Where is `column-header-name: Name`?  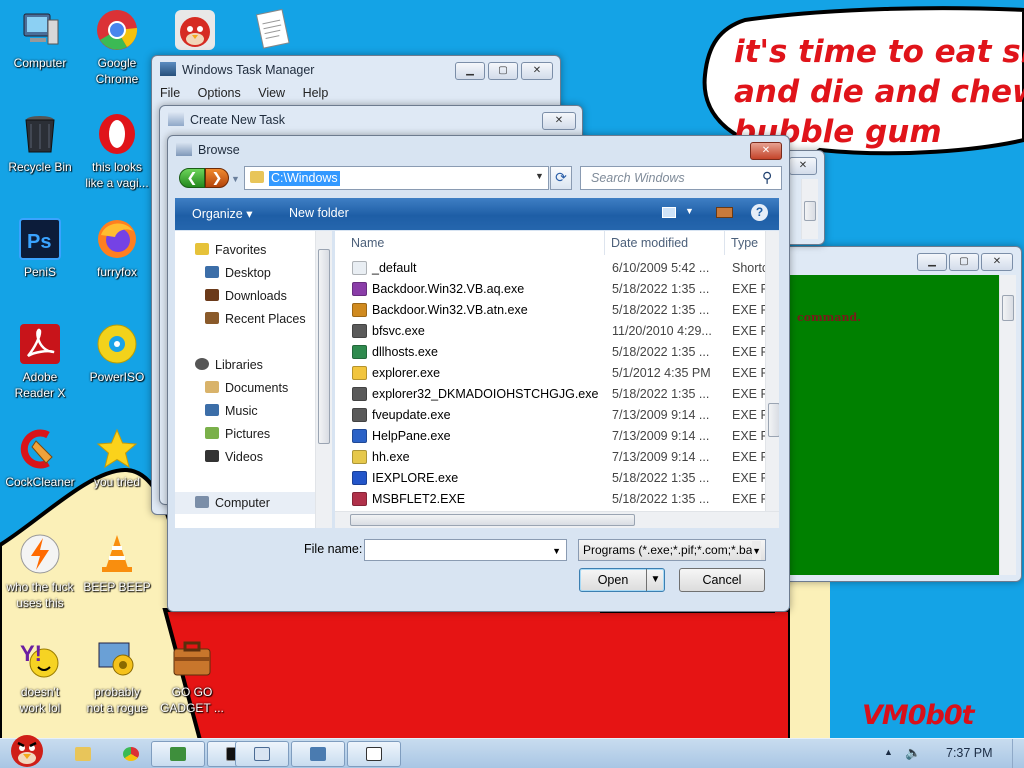 column-header-name: Name is located at coordinates (475, 243).